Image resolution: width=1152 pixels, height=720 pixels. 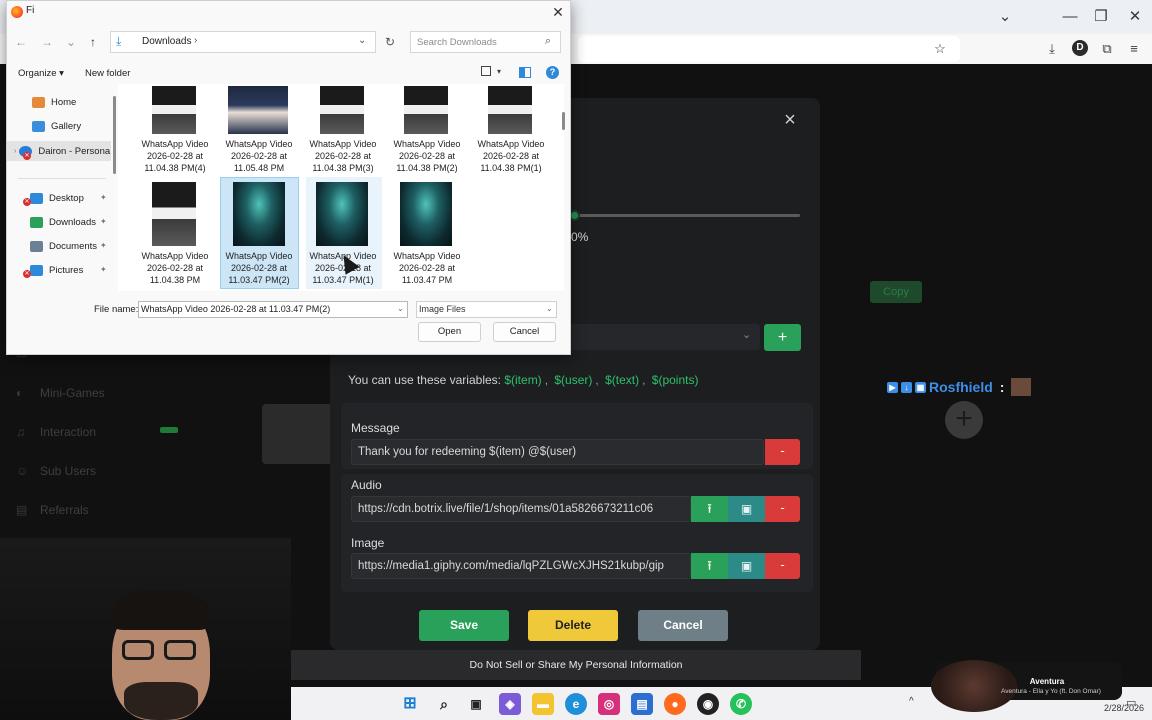 What do you see at coordinates (166, 41) in the screenshot?
I see `breadcrumb-downloads: Downloads` at bounding box center [166, 41].